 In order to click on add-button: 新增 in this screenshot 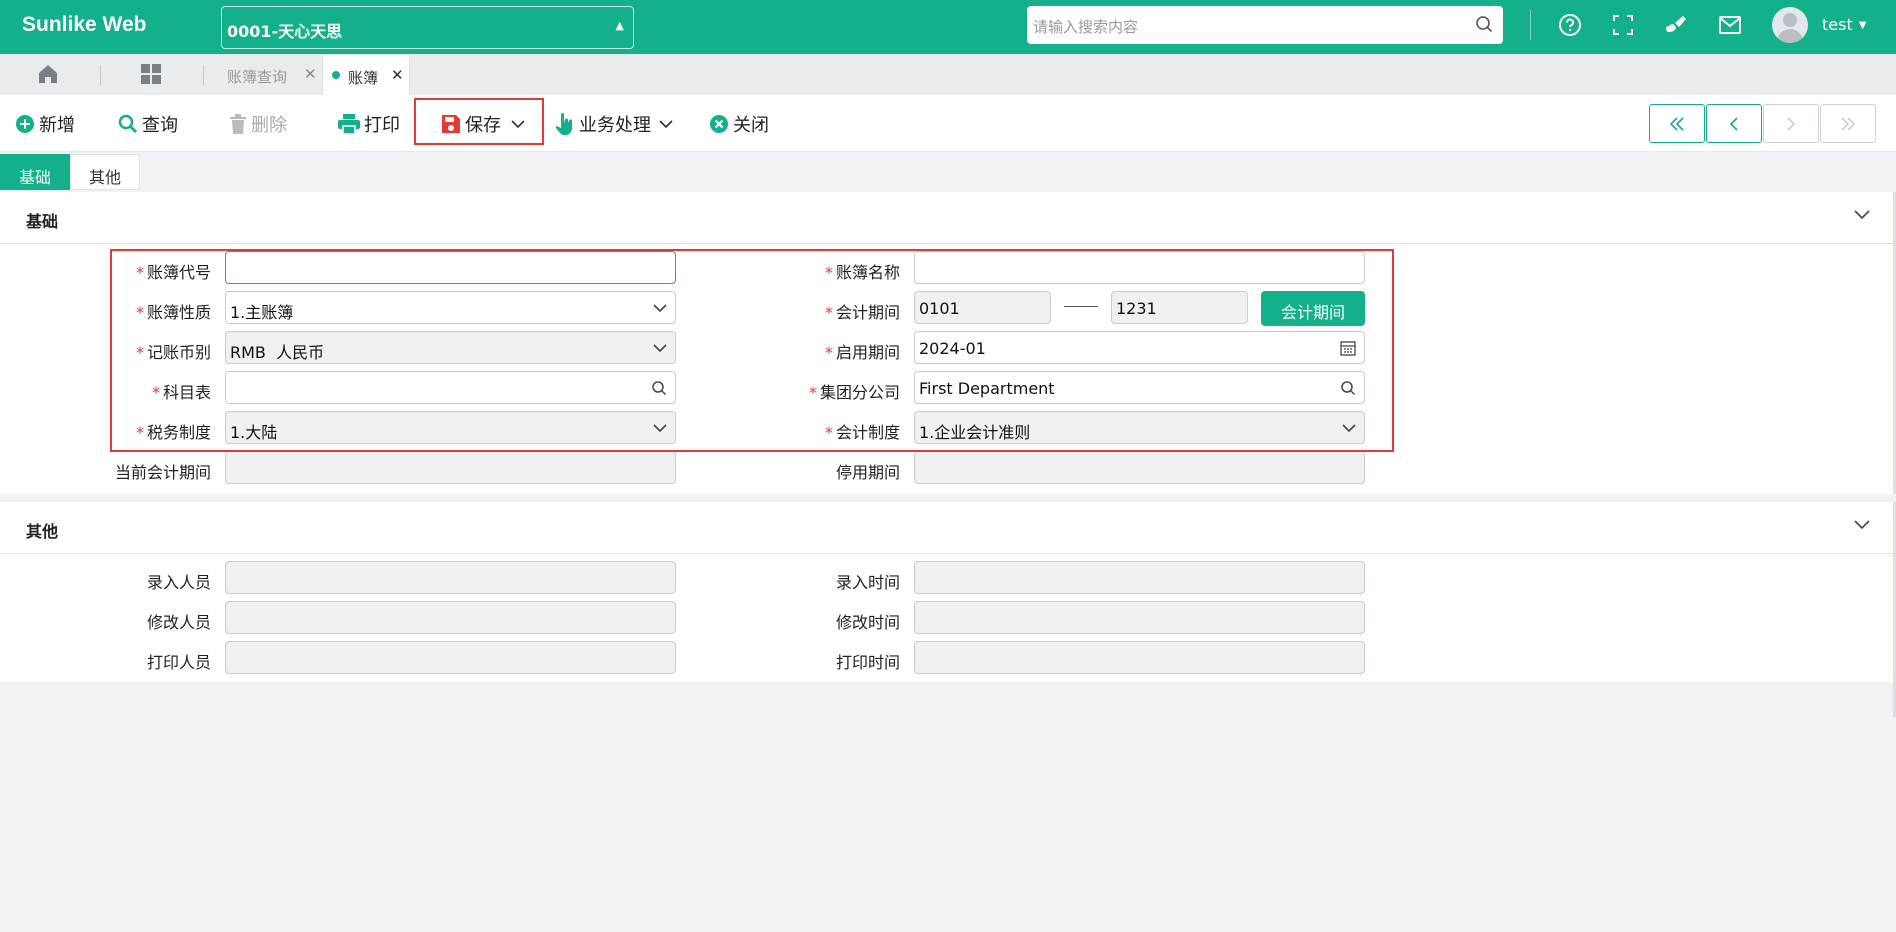, I will do `click(45, 124)`.